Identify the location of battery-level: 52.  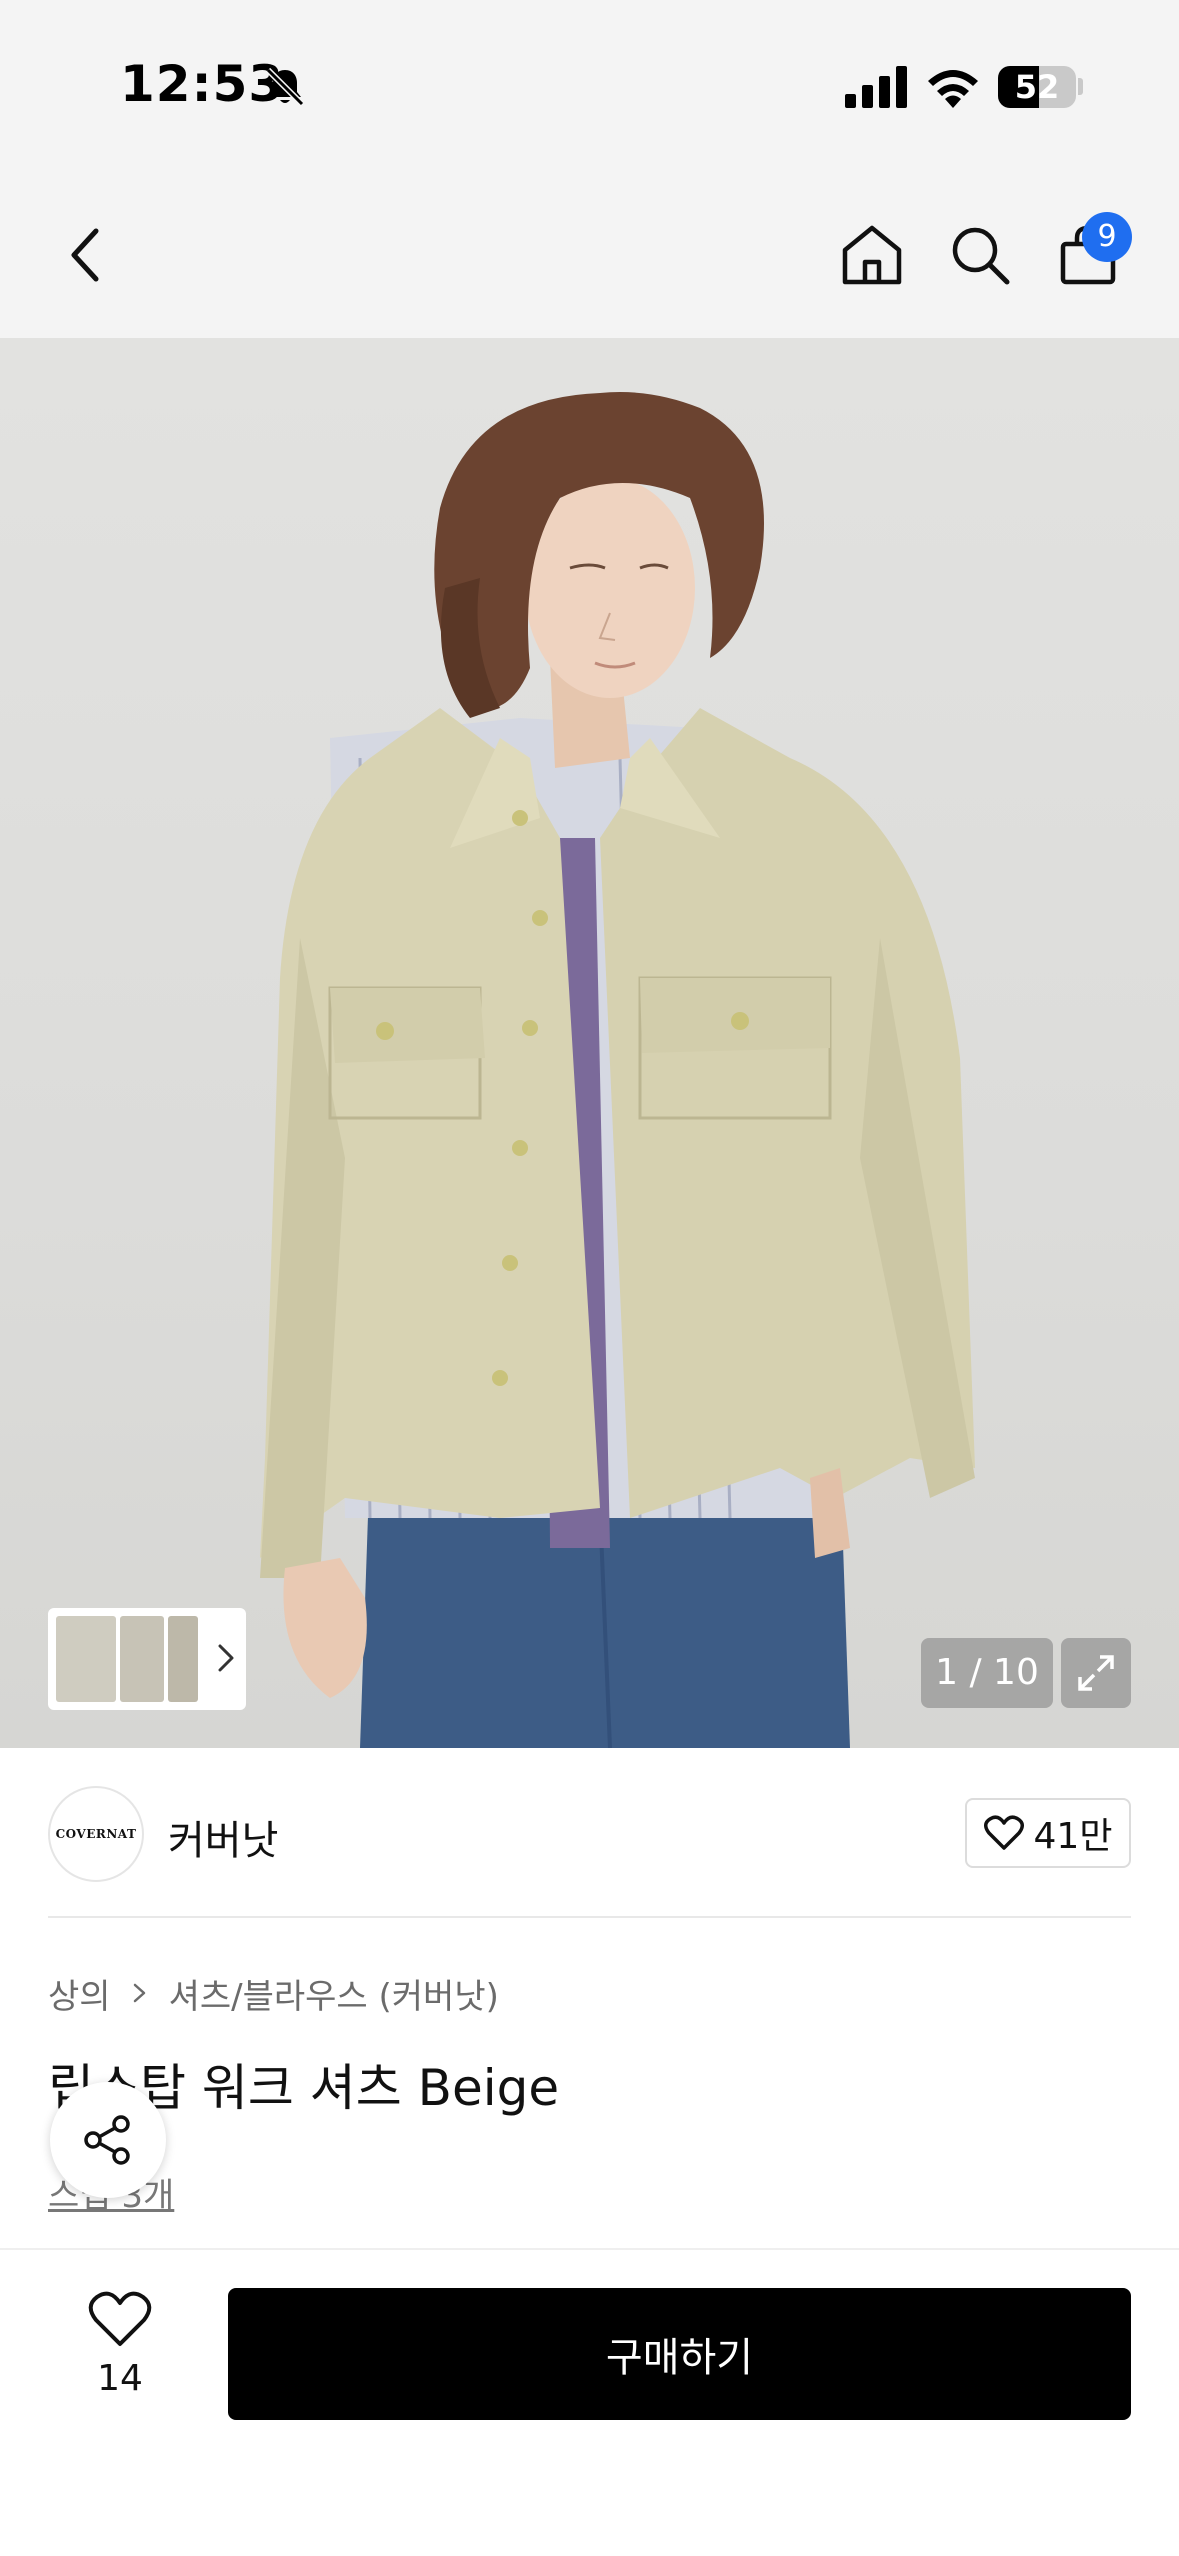
(1037, 87).